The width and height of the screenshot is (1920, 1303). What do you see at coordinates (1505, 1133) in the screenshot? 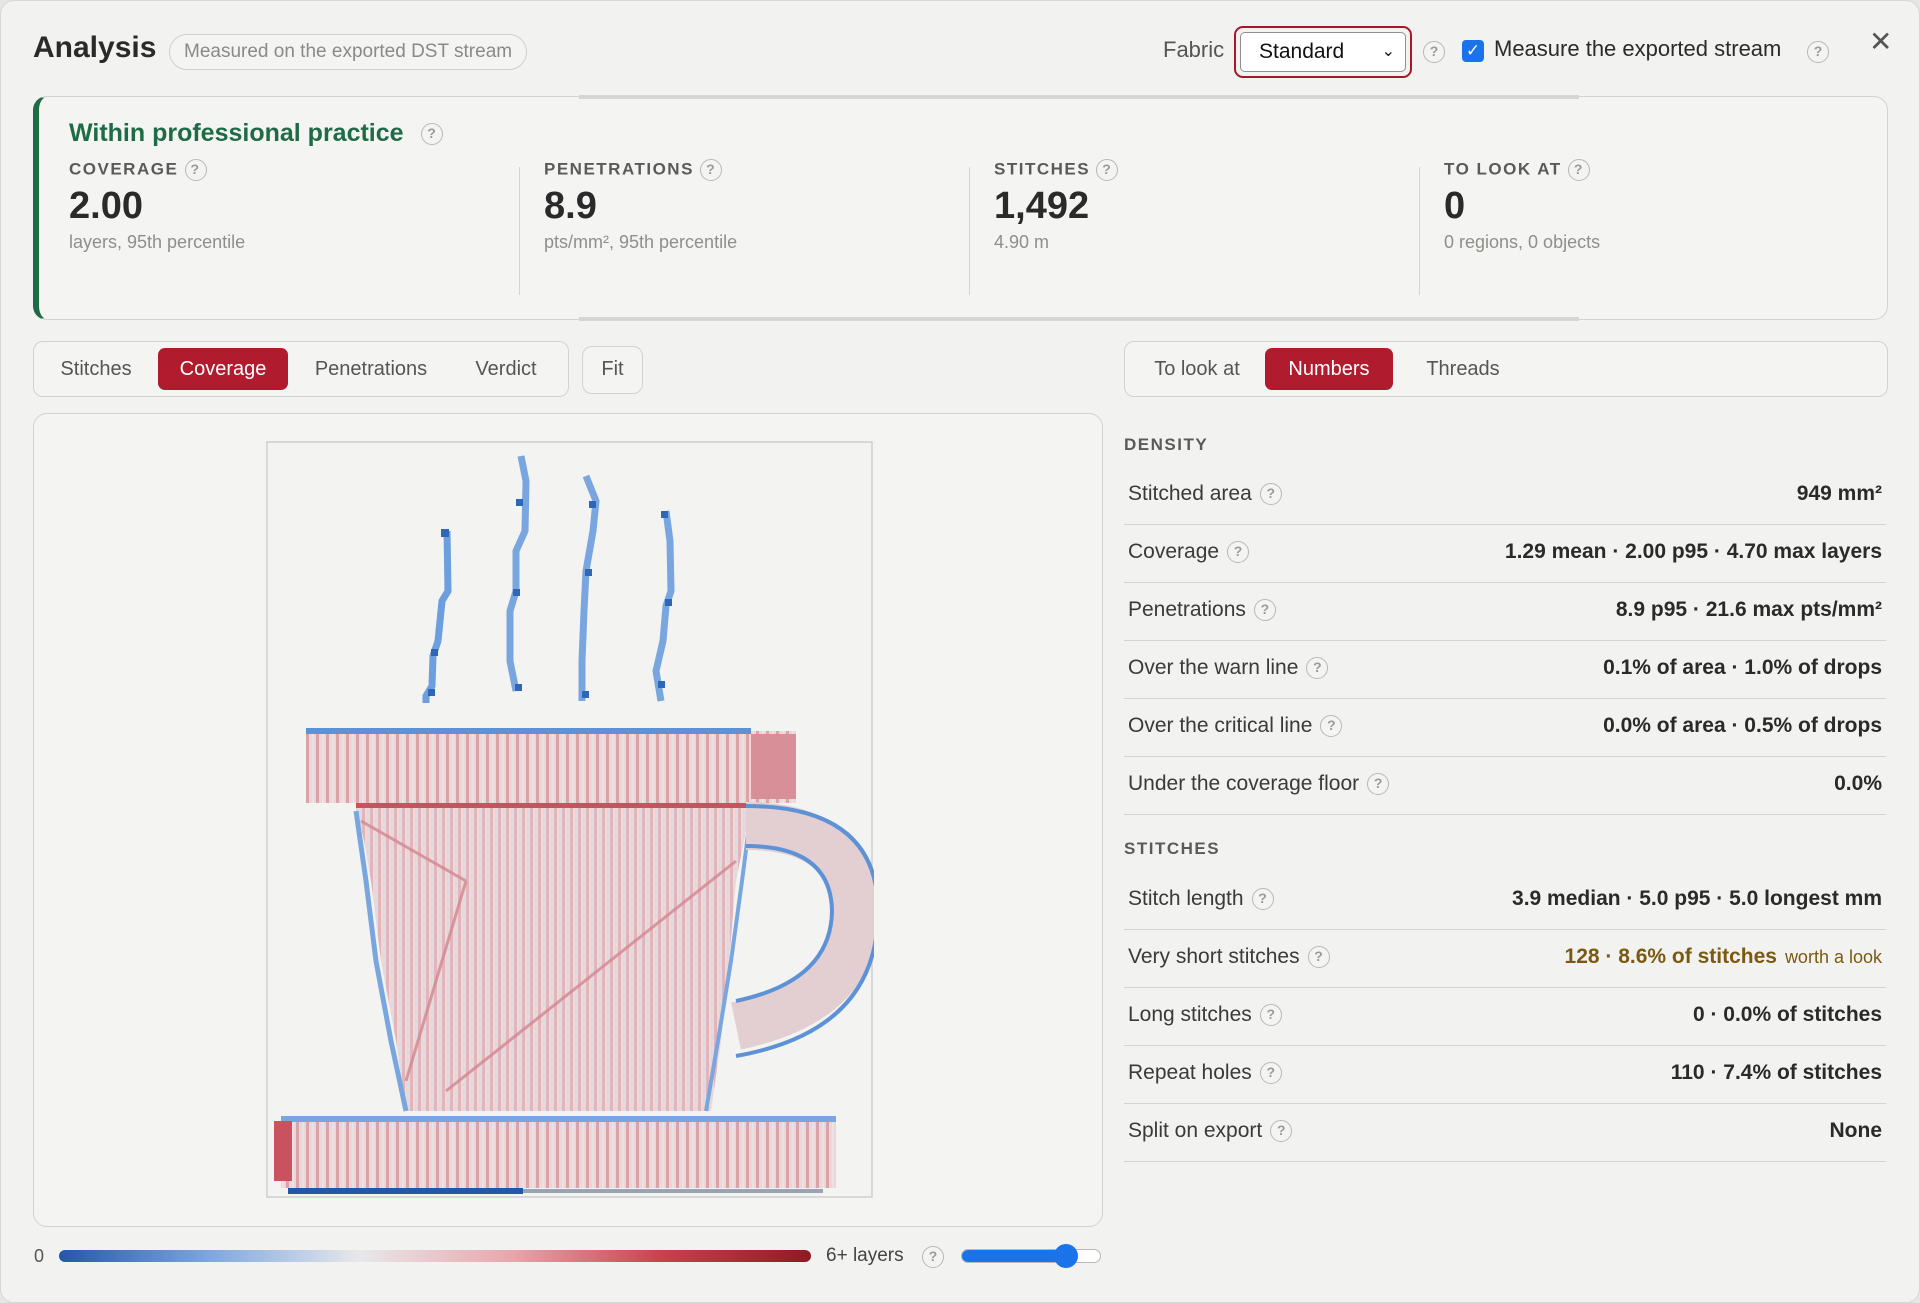
I see `stat-row-split-on-export: Split on export? None` at bounding box center [1505, 1133].